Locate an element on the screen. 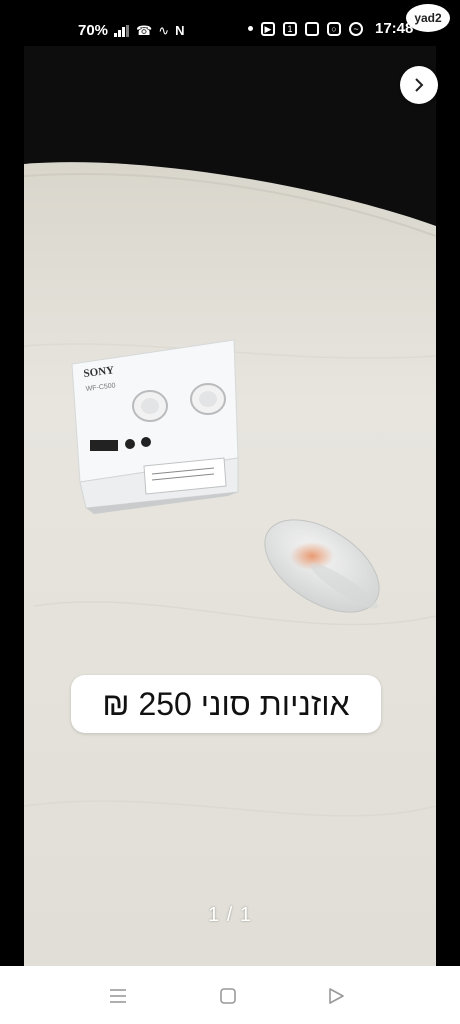 The width and height of the screenshot is (460, 1024). chevron-right-icon is located at coordinates (419, 85).